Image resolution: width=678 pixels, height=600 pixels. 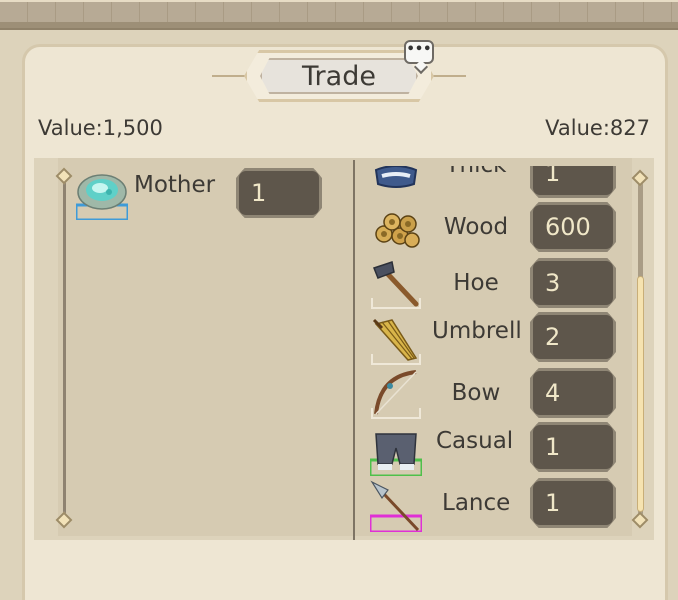 What do you see at coordinates (175, 185) in the screenshot?
I see `list-item-name: Mother` at bounding box center [175, 185].